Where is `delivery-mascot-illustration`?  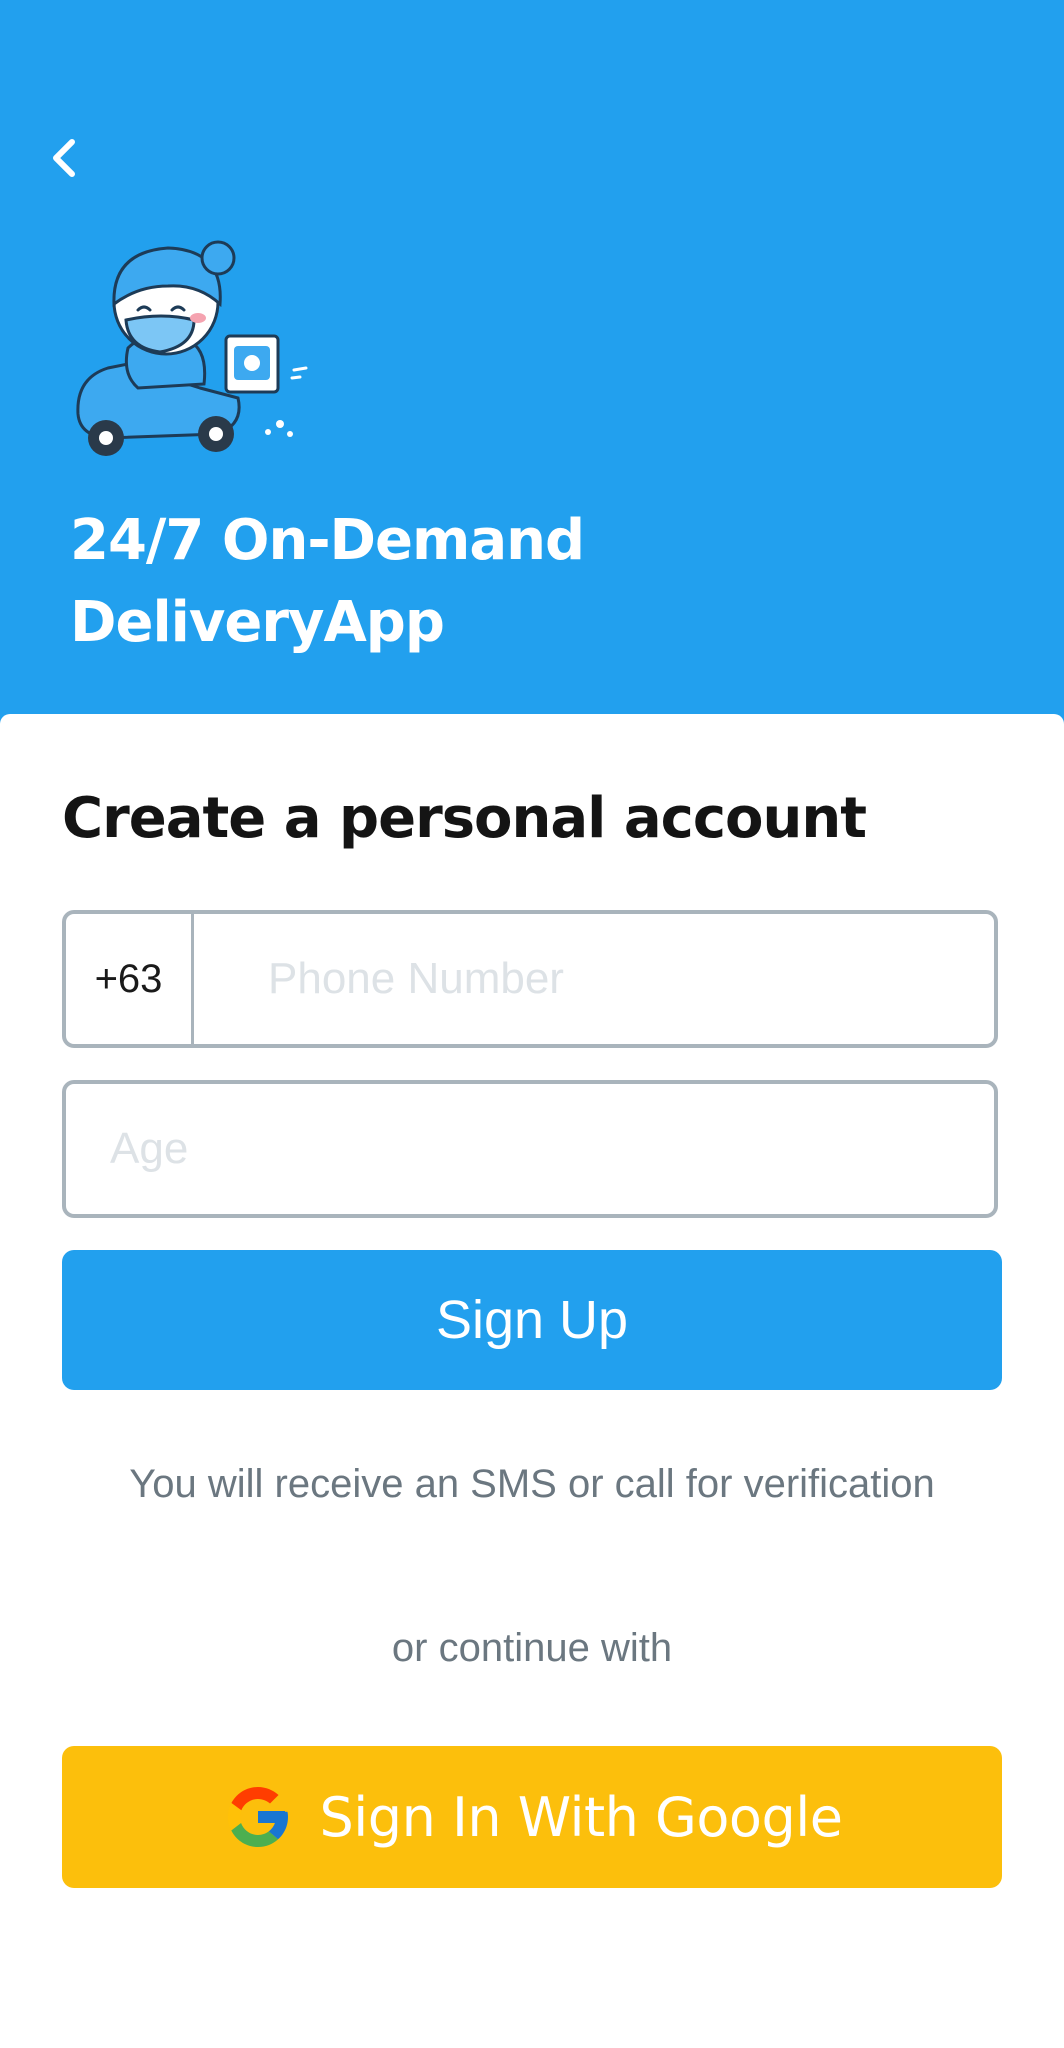
delivery-mascot-illustration is located at coordinates (192, 348).